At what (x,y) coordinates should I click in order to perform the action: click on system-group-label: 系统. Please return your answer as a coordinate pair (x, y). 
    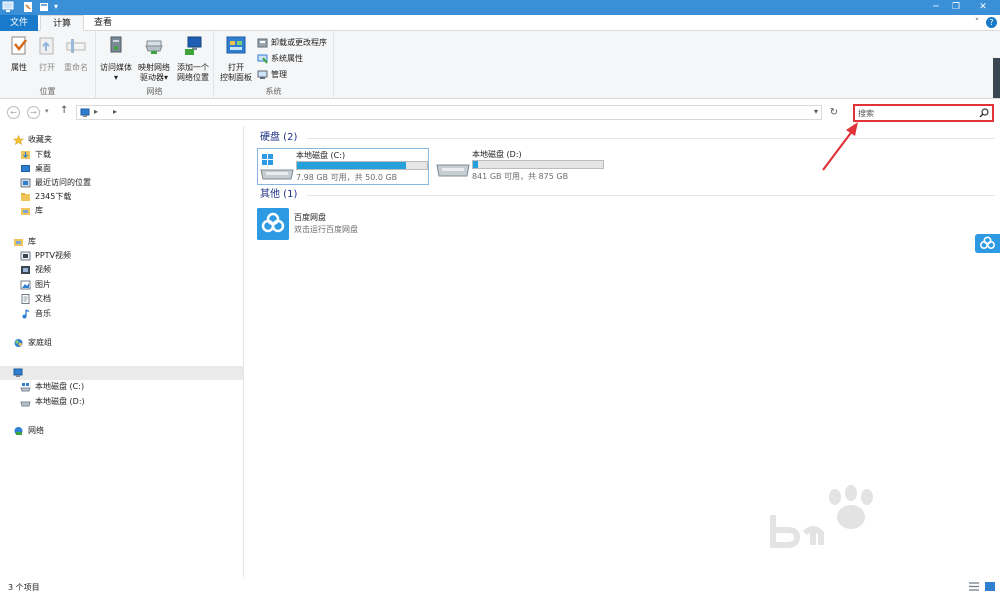
    Looking at the image, I should click on (273, 91).